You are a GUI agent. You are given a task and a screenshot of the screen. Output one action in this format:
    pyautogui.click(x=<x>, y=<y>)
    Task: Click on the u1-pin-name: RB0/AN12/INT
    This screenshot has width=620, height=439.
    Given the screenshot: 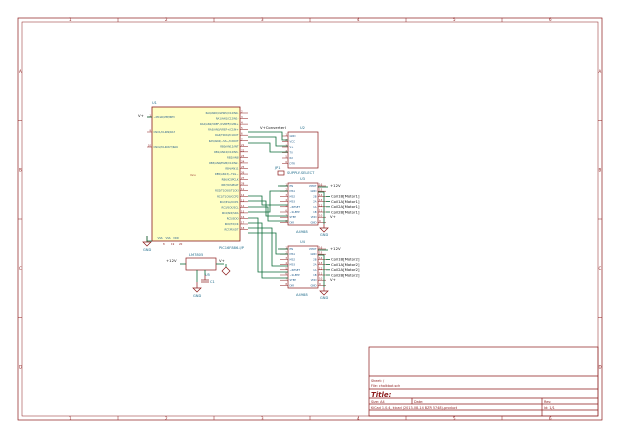 What is the action you would take?
    pyautogui.click(x=229, y=146)
    